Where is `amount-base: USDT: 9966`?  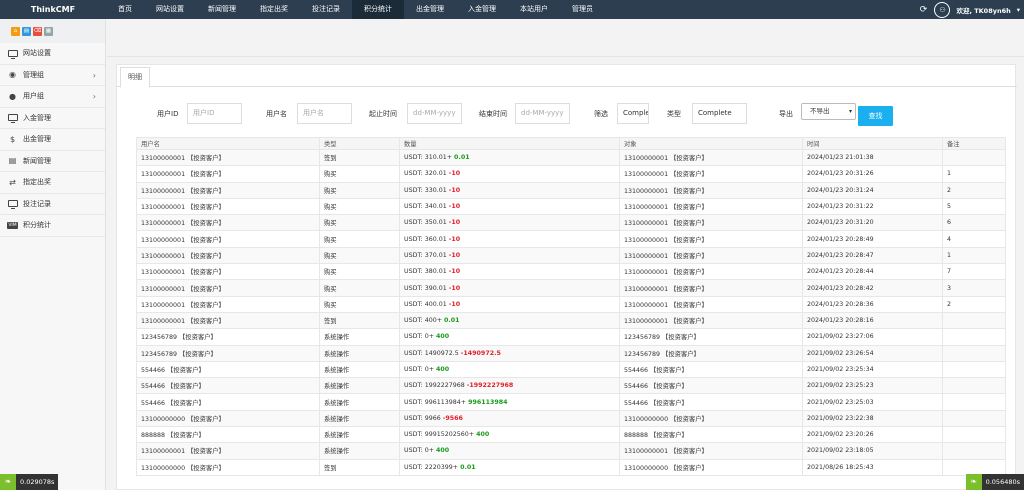 amount-base: USDT: 9966 is located at coordinates (423, 418).